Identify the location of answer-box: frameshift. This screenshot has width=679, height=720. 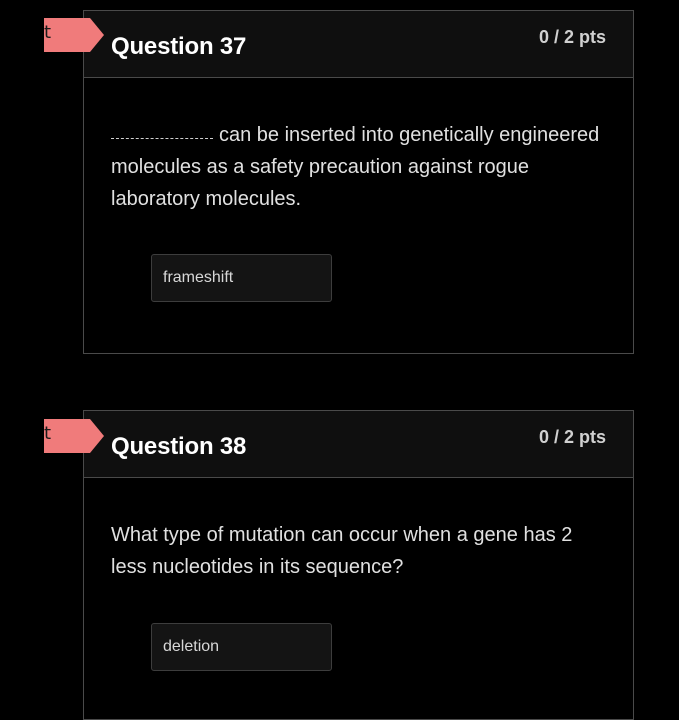
(241, 278).